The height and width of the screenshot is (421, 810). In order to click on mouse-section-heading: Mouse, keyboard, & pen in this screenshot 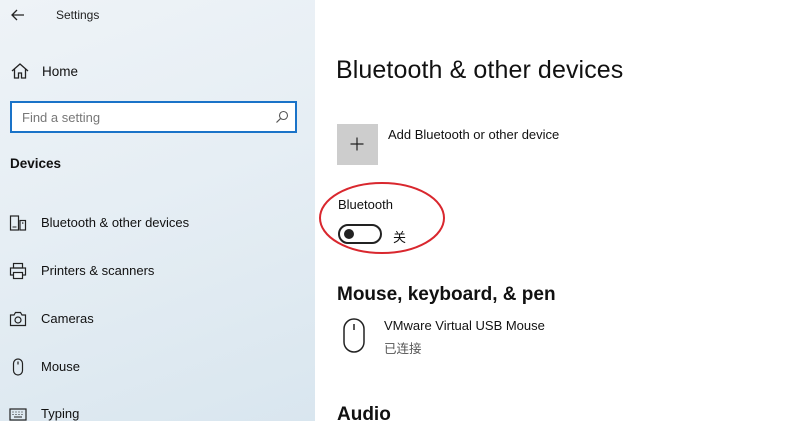, I will do `click(446, 294)`.